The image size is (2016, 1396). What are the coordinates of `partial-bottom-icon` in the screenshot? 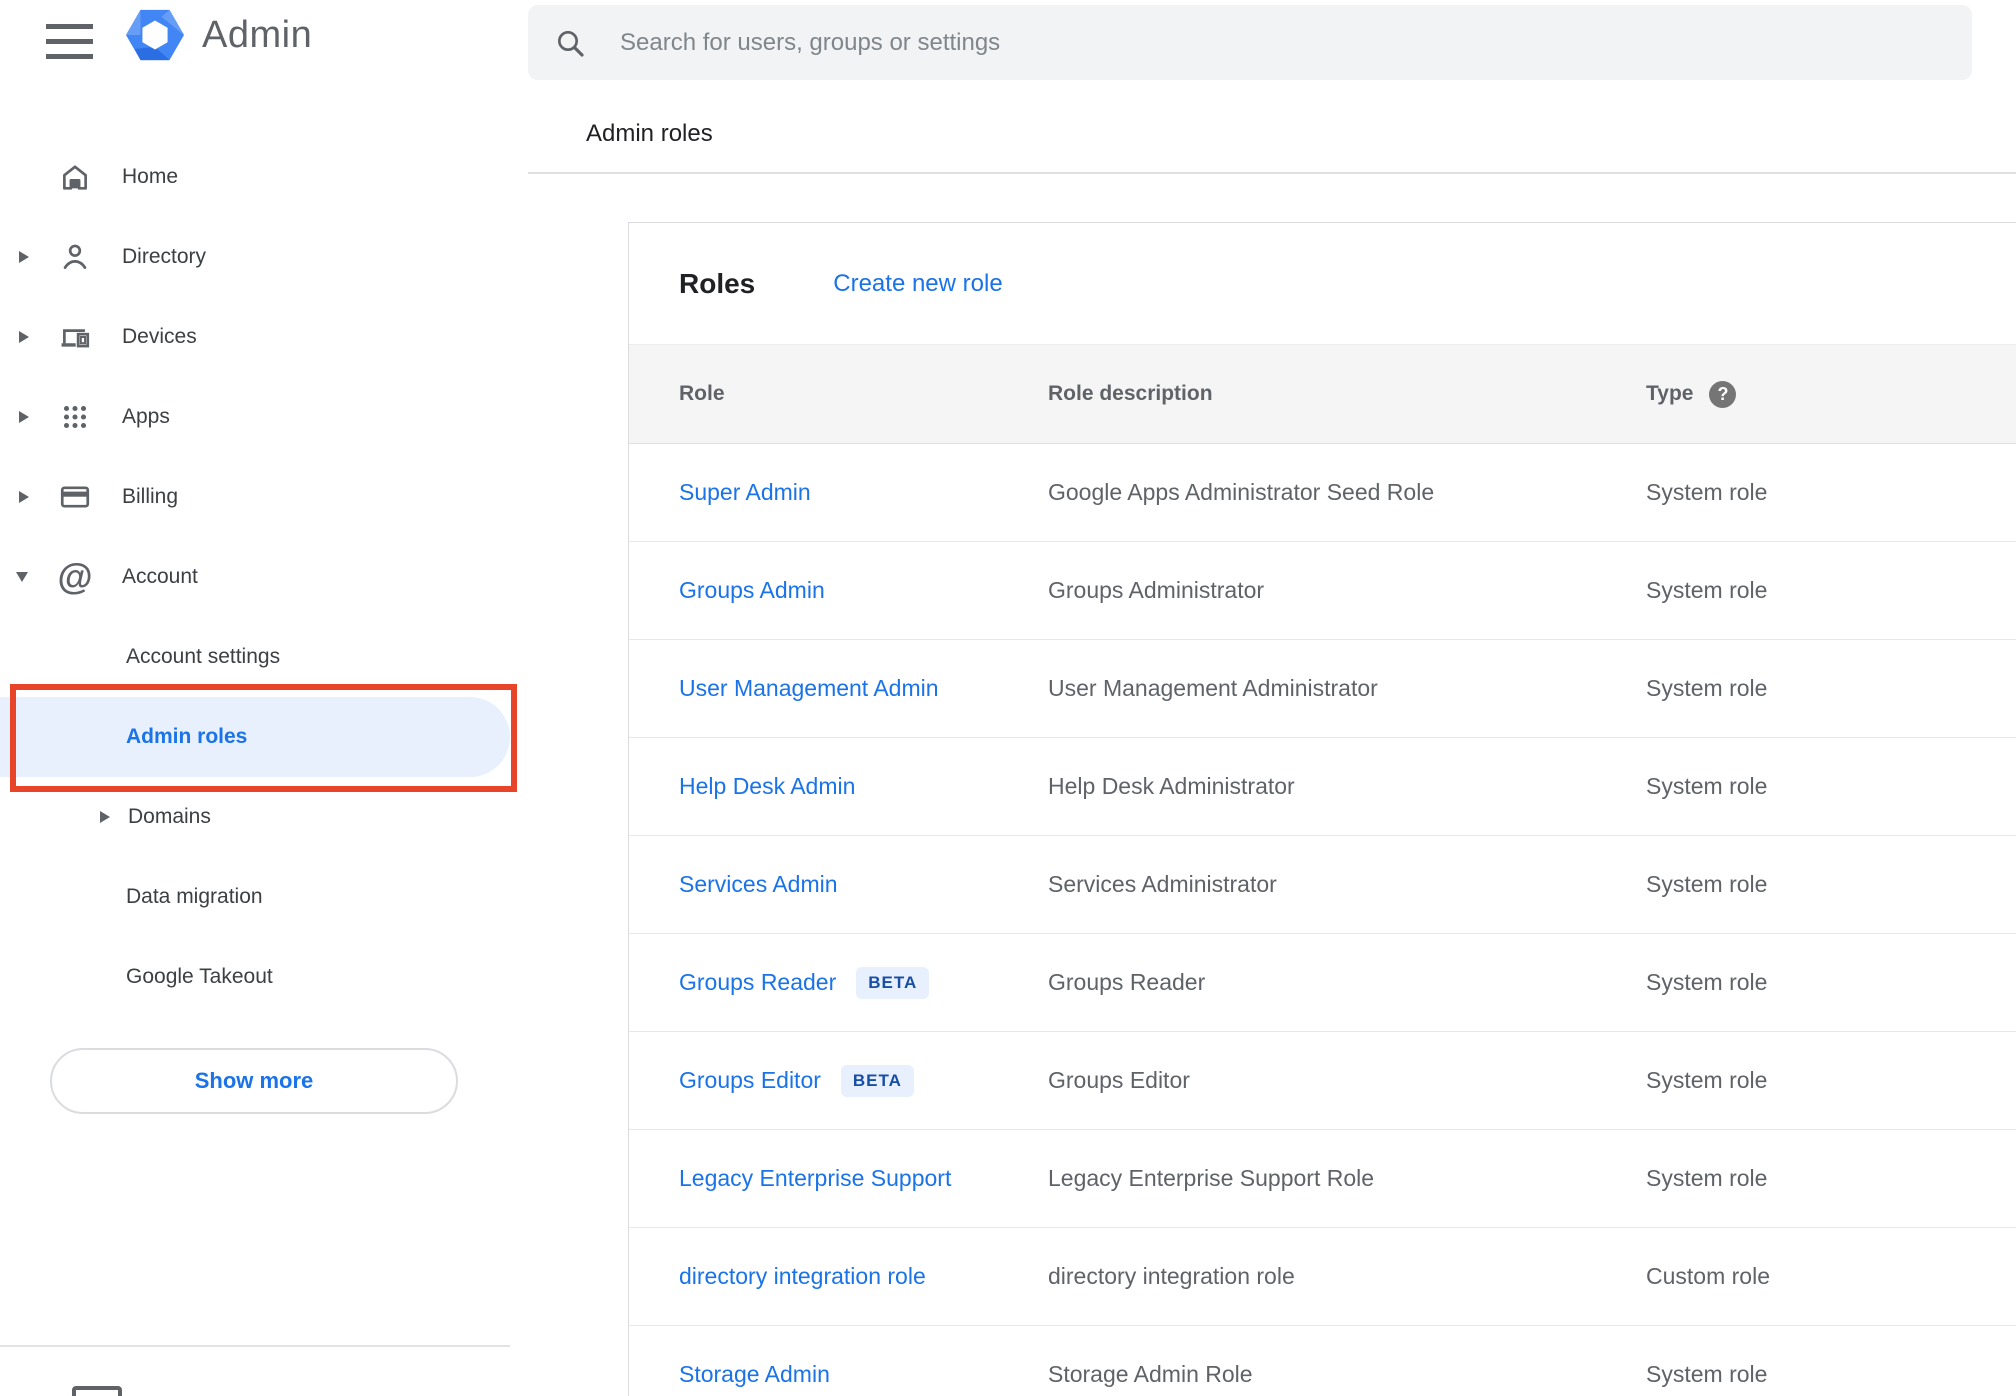 It's located at (97, 1391).